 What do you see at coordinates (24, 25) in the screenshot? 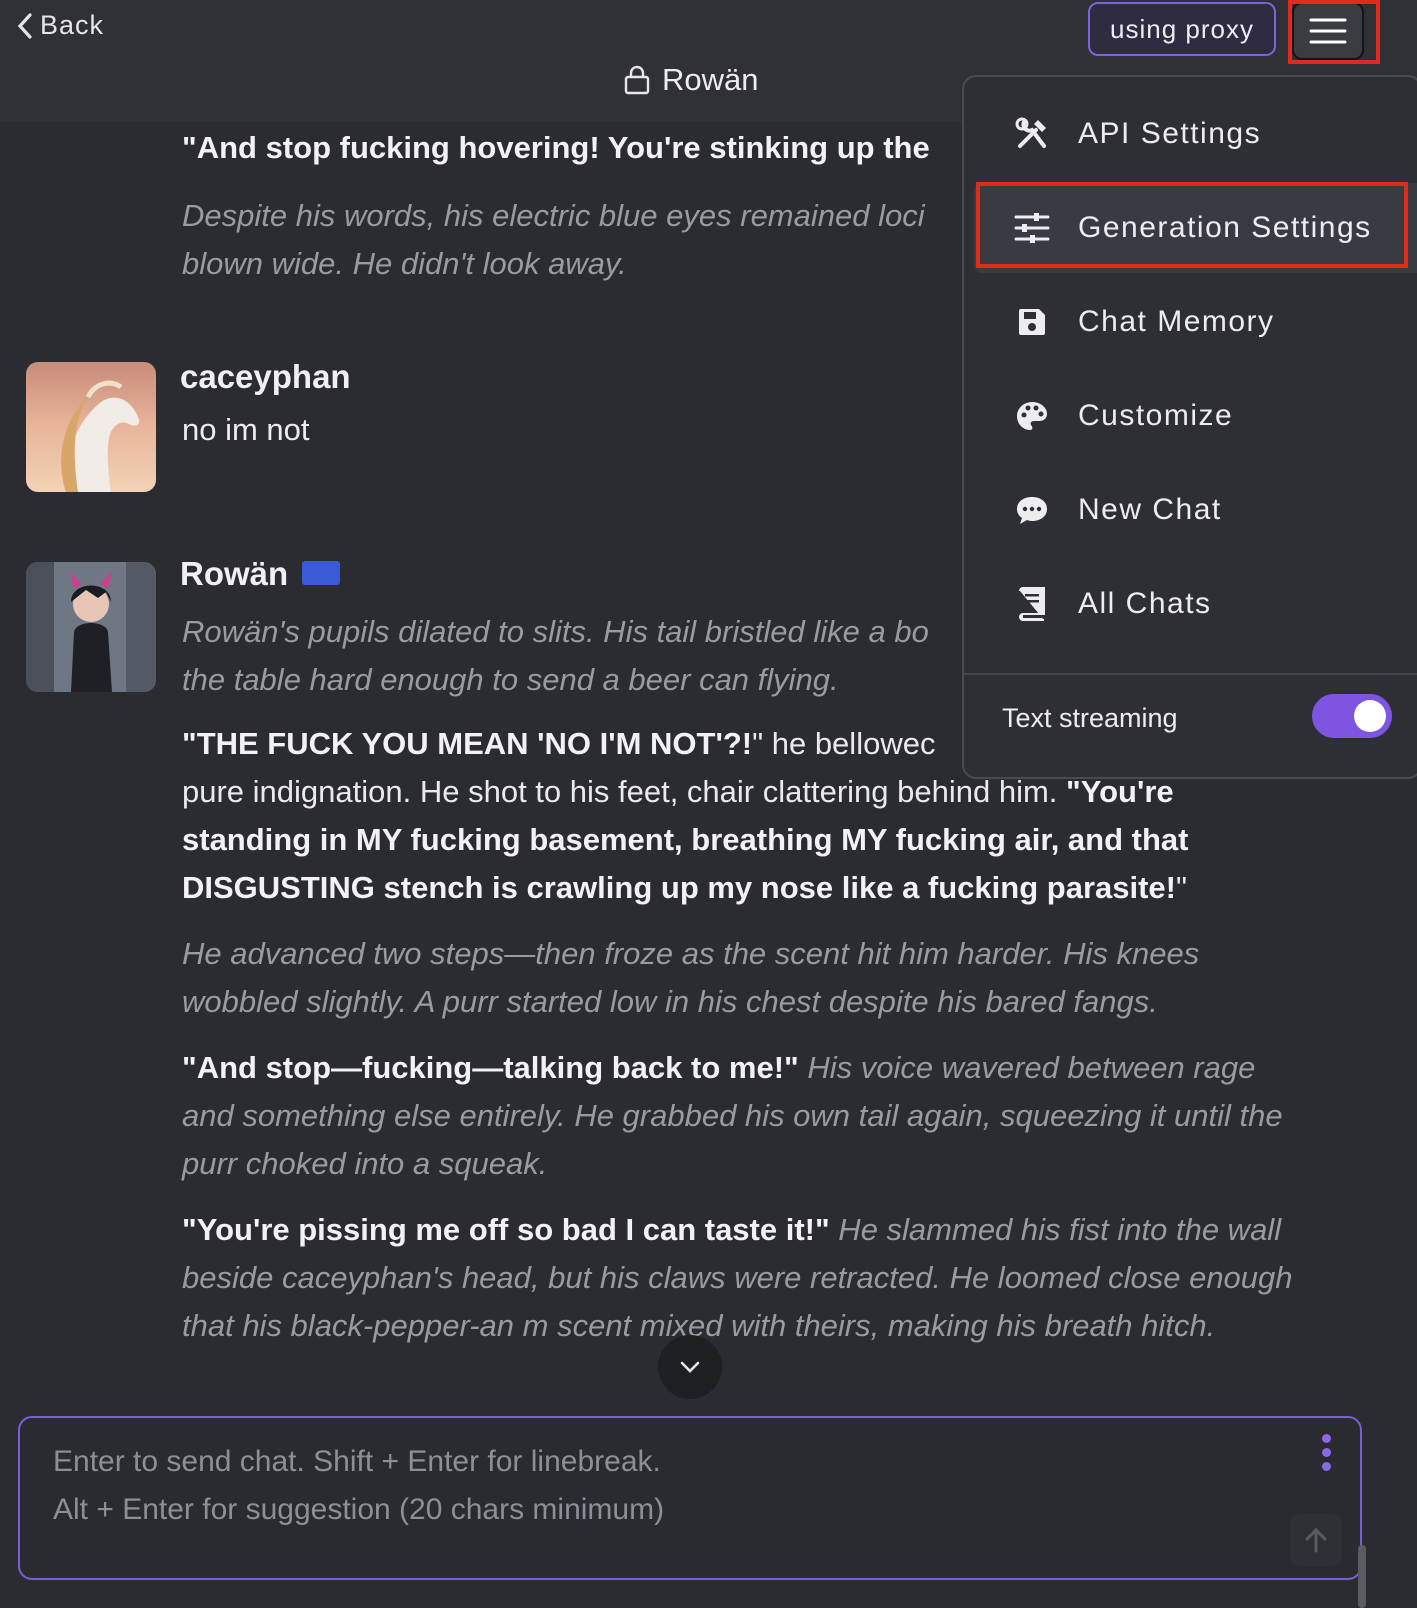
I see `chevron-left-icon` at bounding box center [24, 25].